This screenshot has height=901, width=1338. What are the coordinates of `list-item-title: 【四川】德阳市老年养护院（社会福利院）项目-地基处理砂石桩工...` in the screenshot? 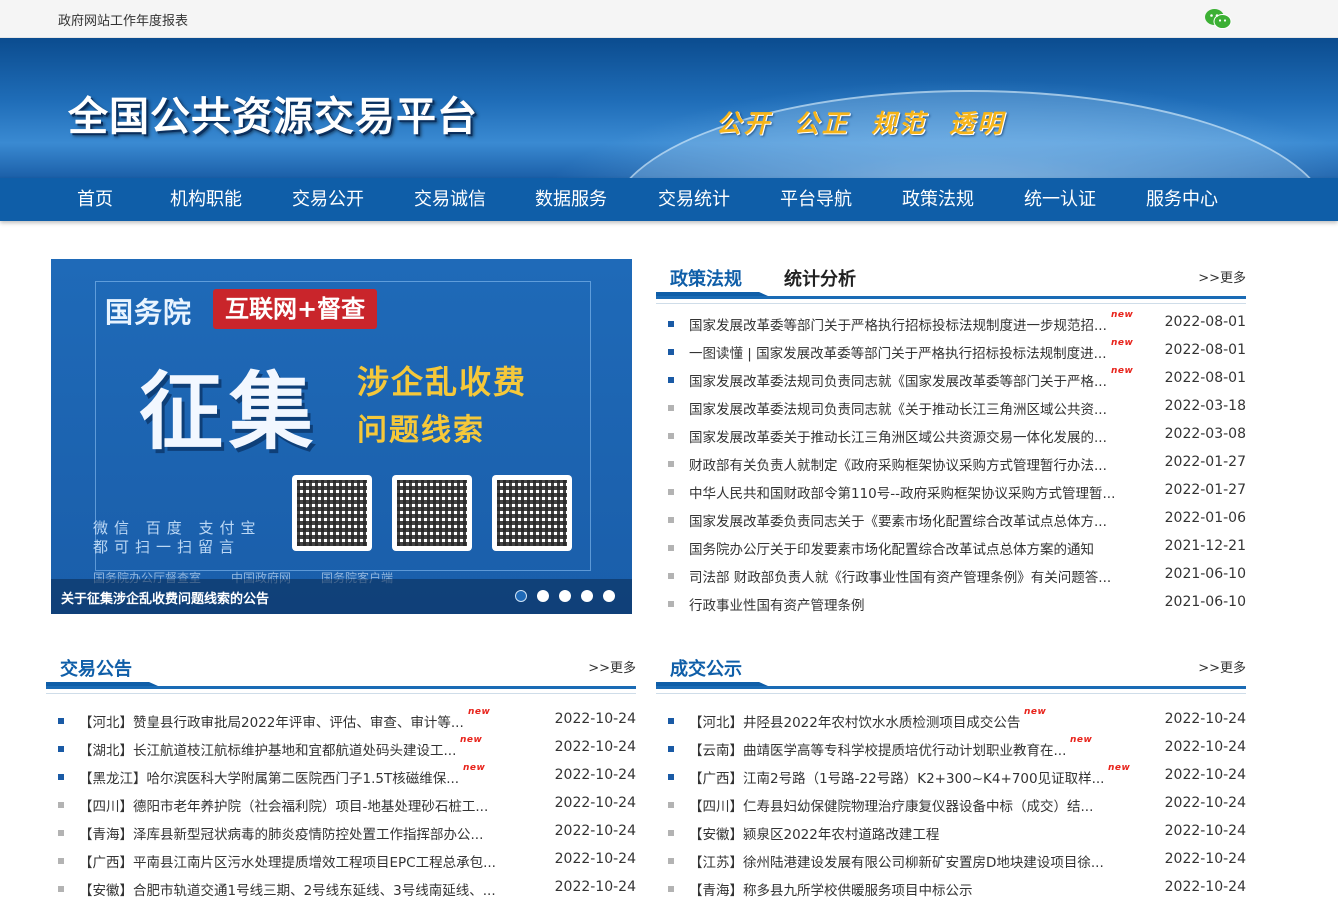 It's located at (283, 805).